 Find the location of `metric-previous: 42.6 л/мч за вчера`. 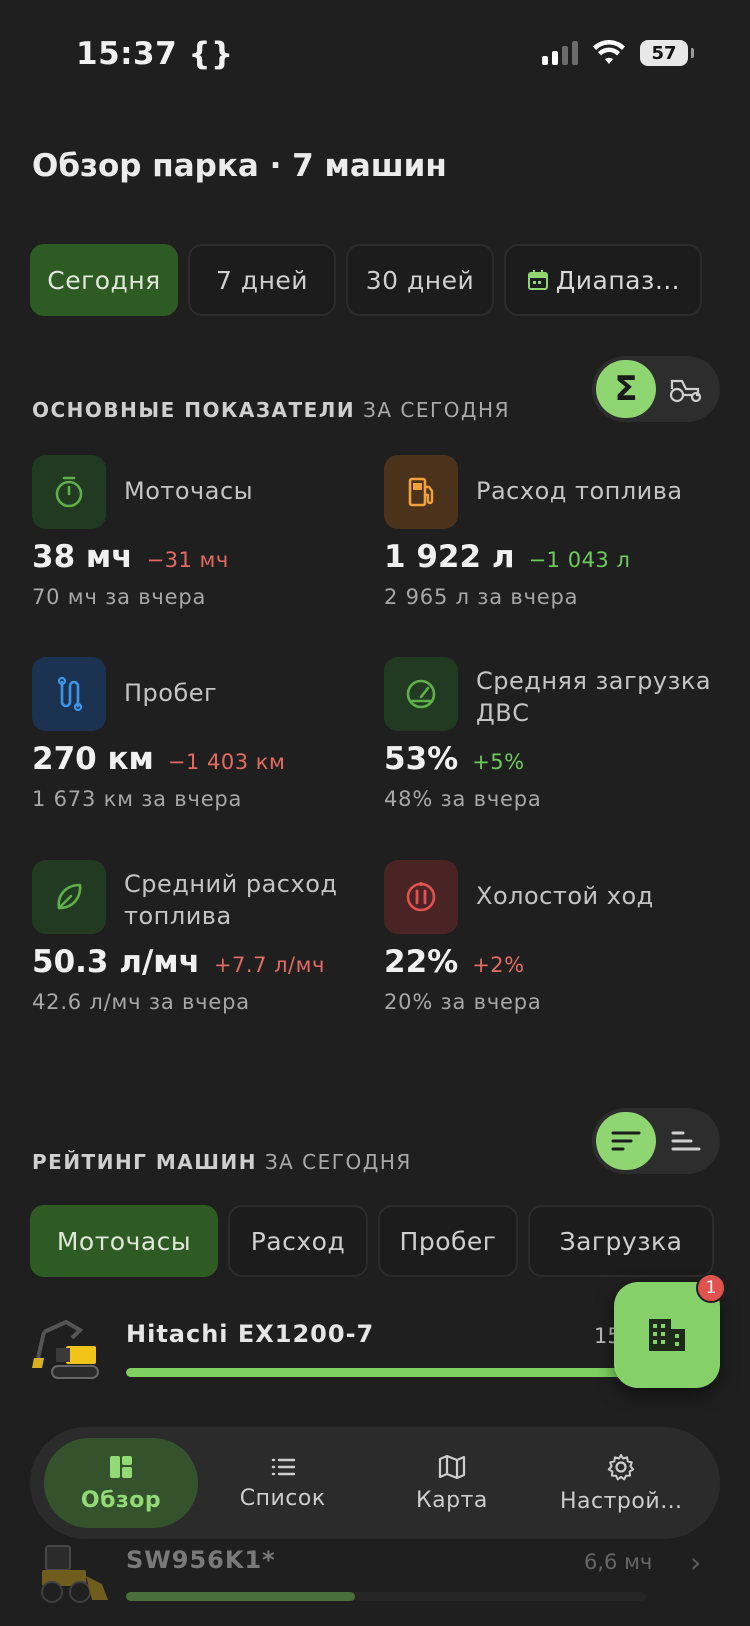

metric-previous: 42.6 л/мч за вчера is located at coordinates (141, 1002).